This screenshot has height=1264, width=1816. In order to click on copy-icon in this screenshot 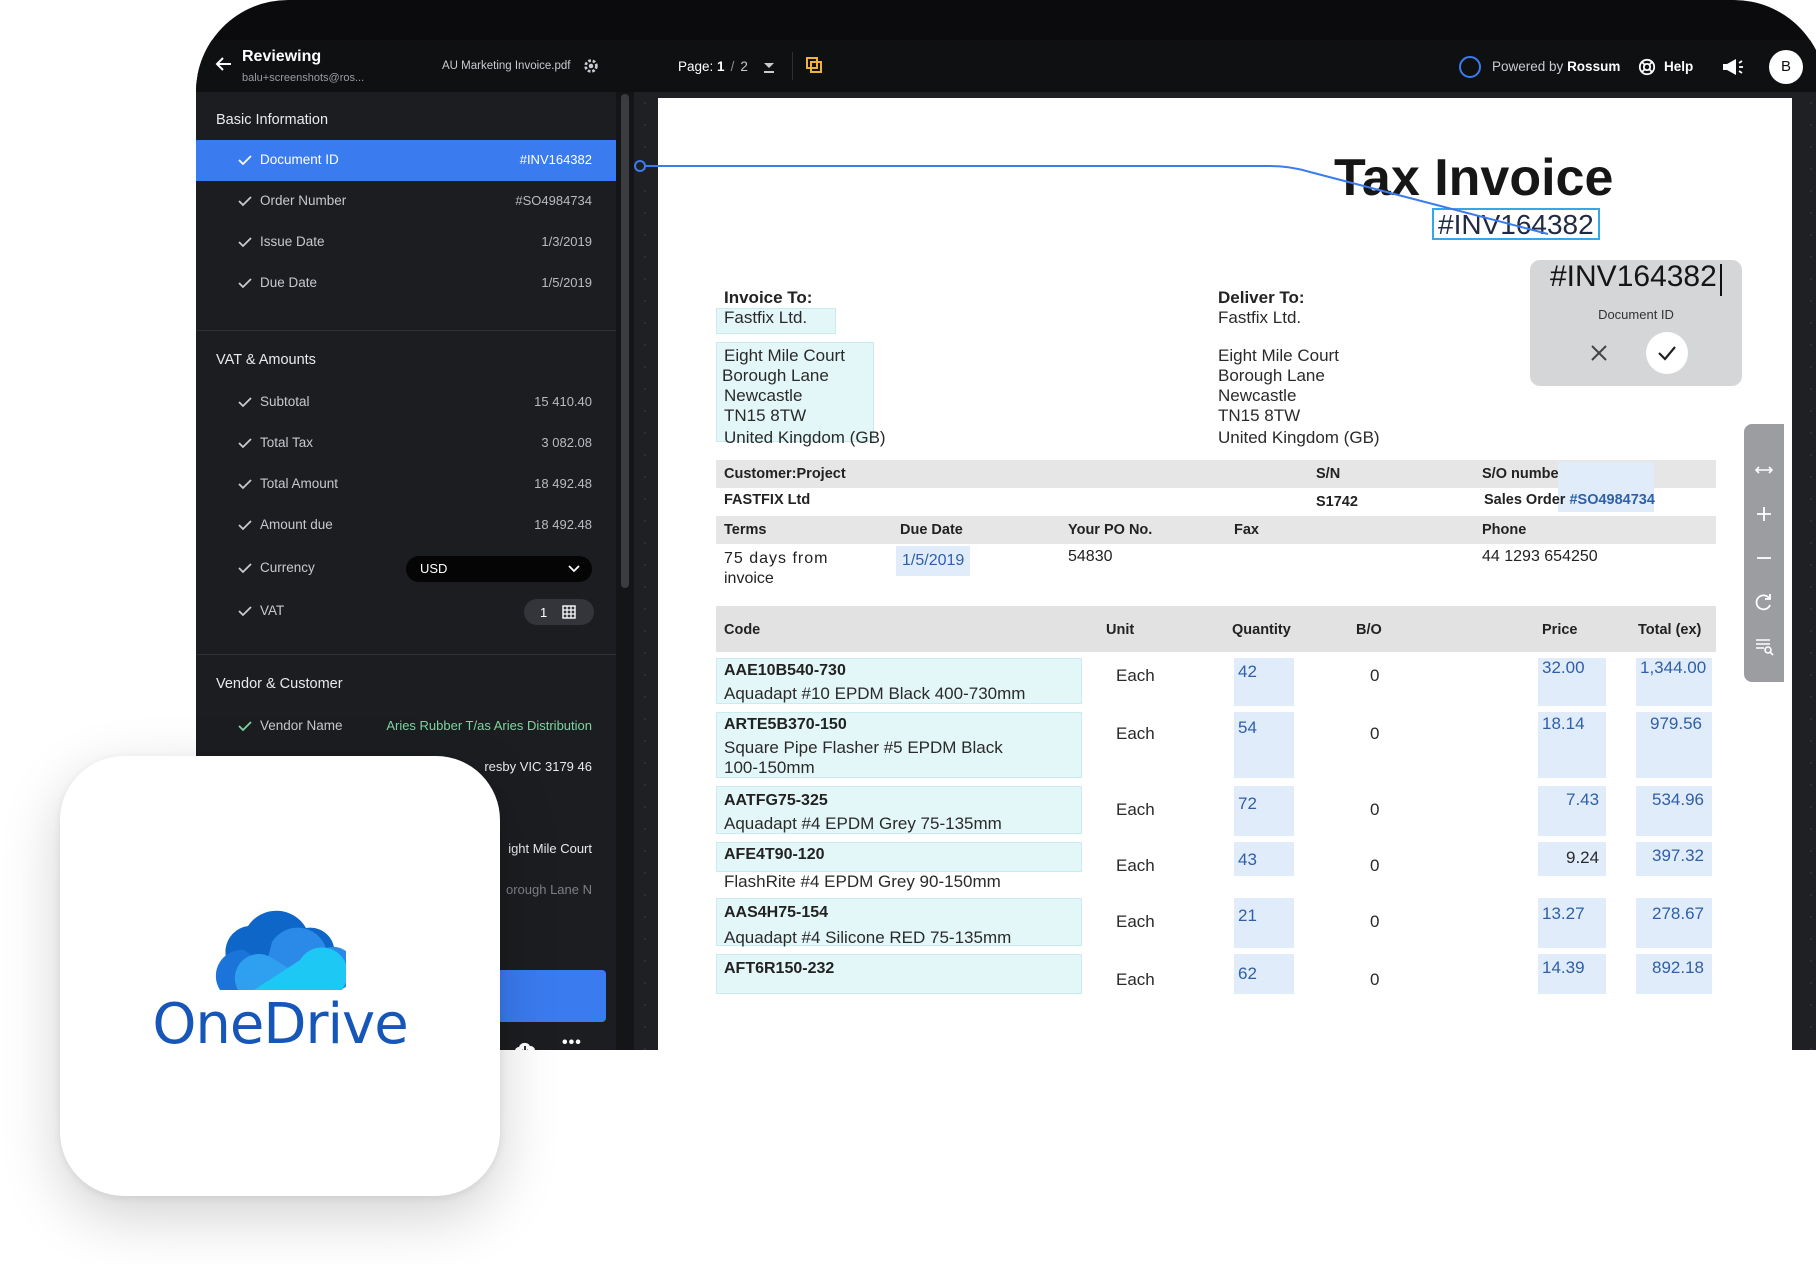, I will do `click(814, 65)`.